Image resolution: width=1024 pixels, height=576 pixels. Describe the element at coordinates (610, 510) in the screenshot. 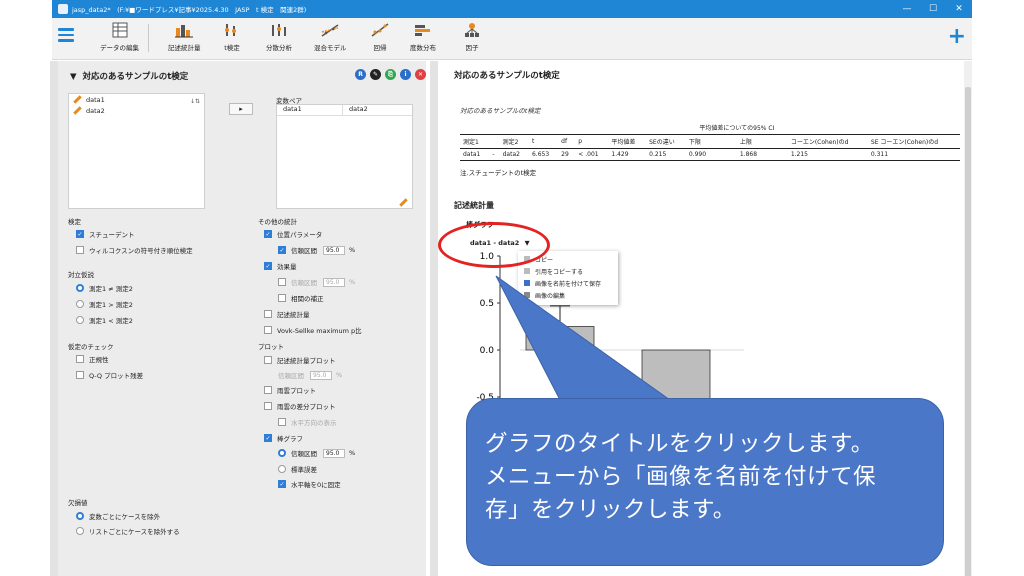

I see `callout-line: 存」をクリックします。` at that location.